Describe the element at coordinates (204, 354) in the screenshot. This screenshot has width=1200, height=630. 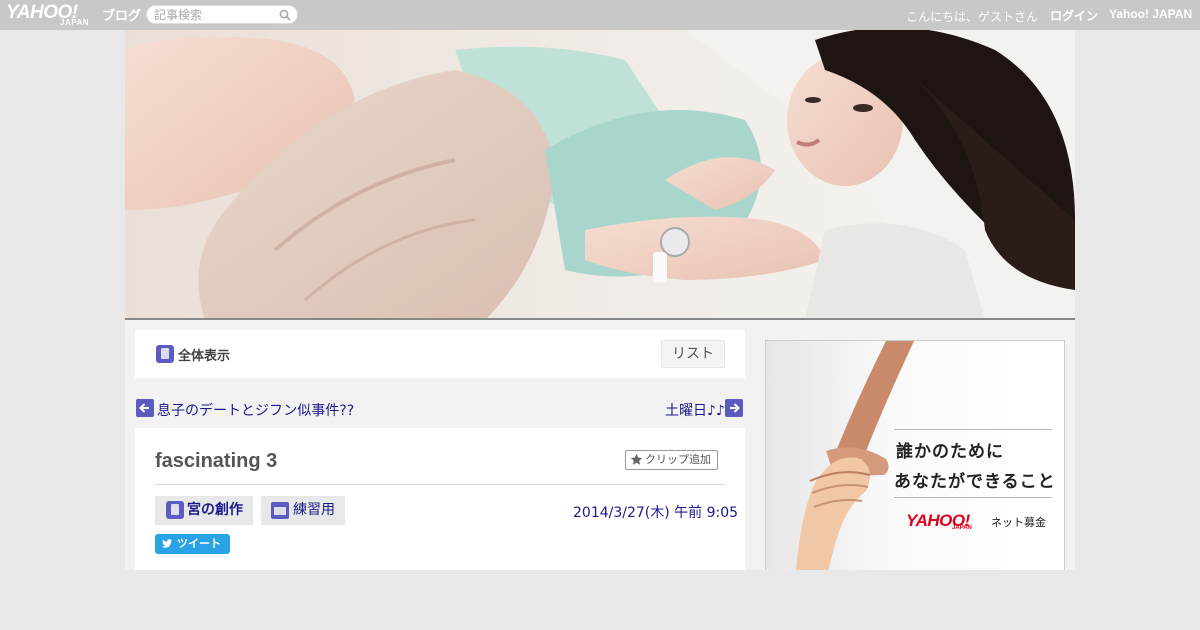
I see `full-view-link: 全体表示` at that location.